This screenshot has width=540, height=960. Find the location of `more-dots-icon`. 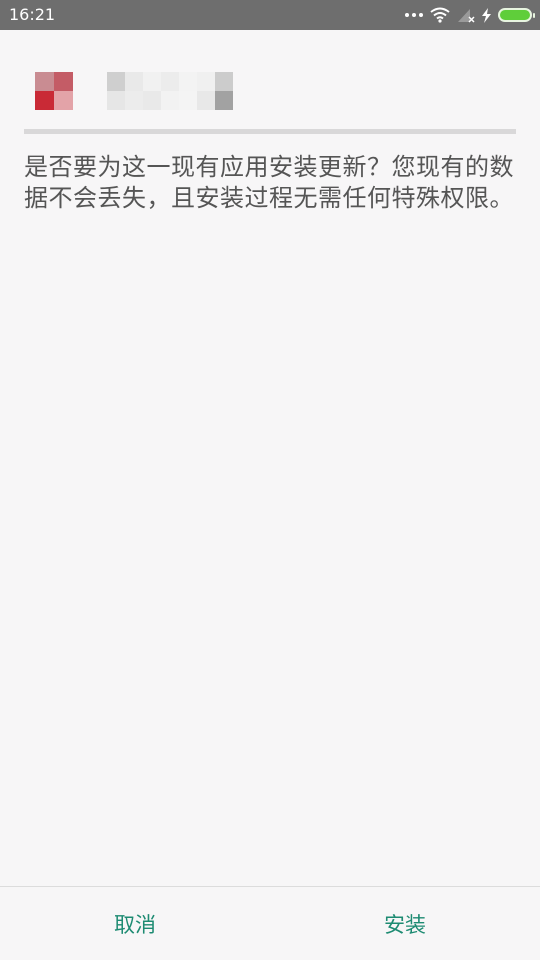

more-dots-icon is located at coordinates (414, 15).